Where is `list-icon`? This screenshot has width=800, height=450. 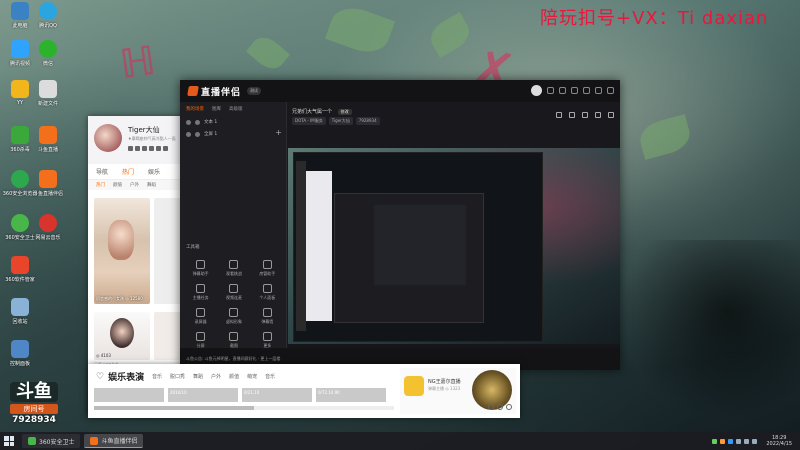
list-icon is located at coordinates (598, 115).